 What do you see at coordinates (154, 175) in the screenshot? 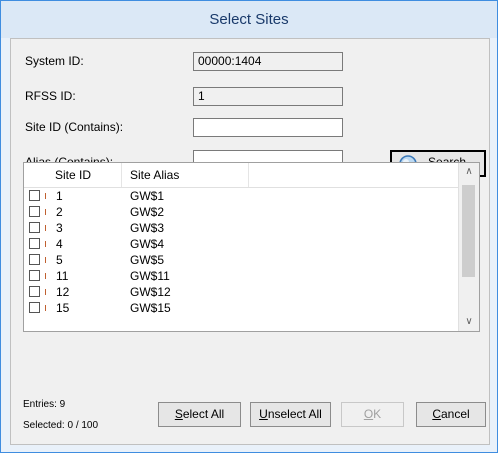
I see `column-header-site-alias: Site Alias` at bounding box center [154, 175].